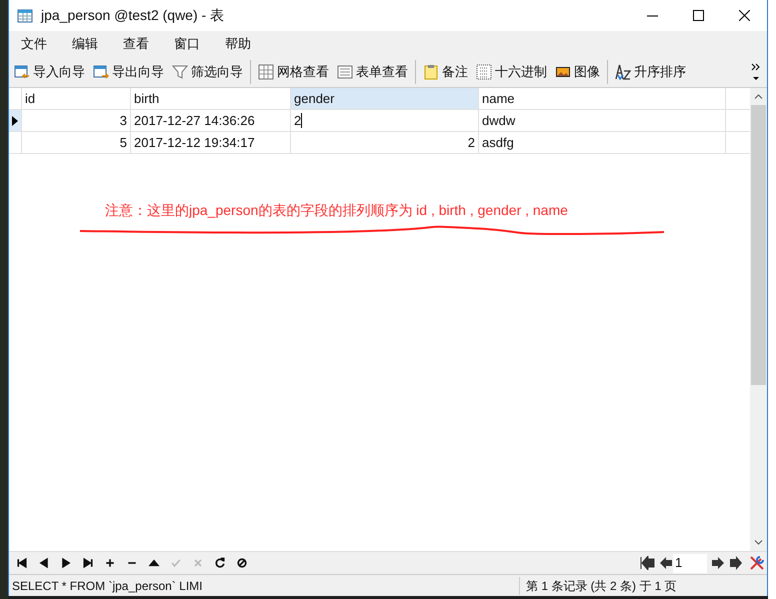  Describe the element at coordinates (650, 72) in the screenshot. I see `toolbar-button: 升序排序` at that location.